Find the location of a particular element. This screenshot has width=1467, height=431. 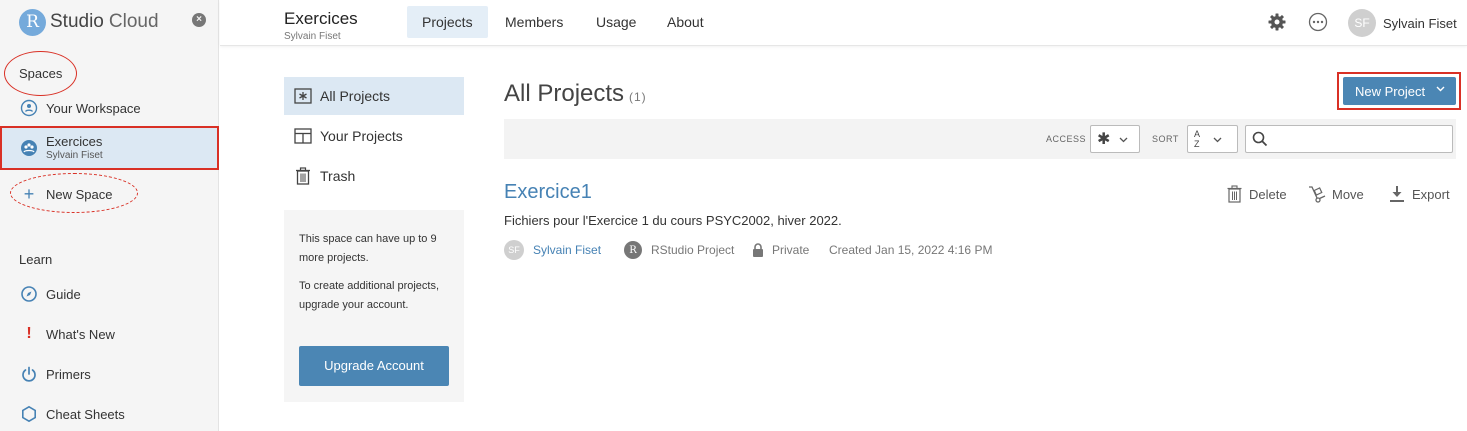

owner-avatar: SF is located at coordinates (514, 250).